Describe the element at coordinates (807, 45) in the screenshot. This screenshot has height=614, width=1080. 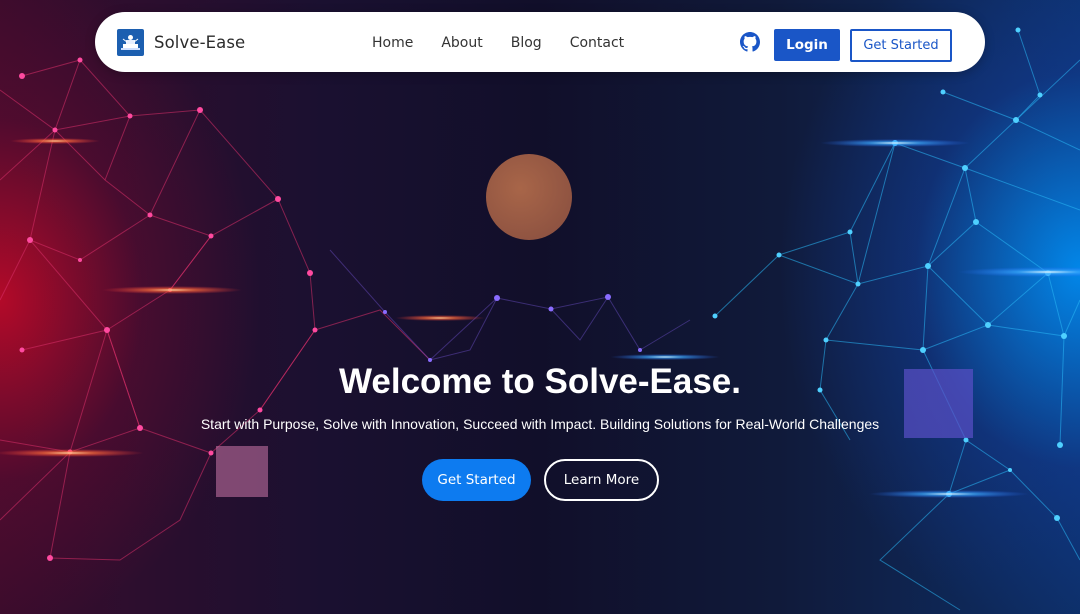
I see `login-button: Login` at that location.